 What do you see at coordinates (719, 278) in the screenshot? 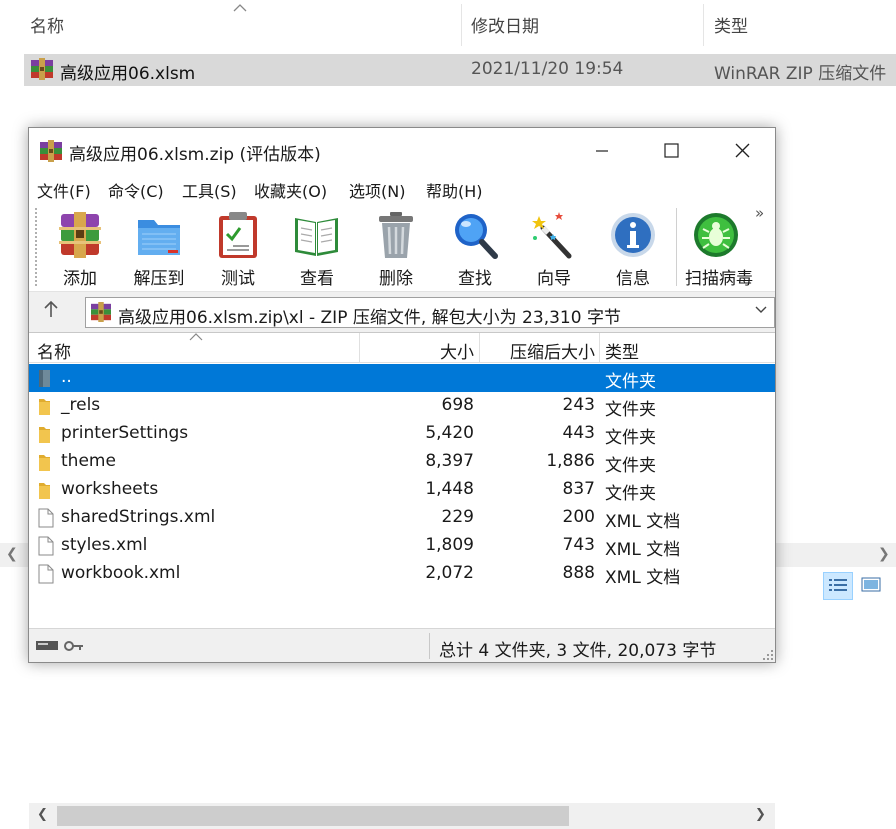
I see `scan-virus-button-label: 扫描病毒` at bounding box center [719, 278].